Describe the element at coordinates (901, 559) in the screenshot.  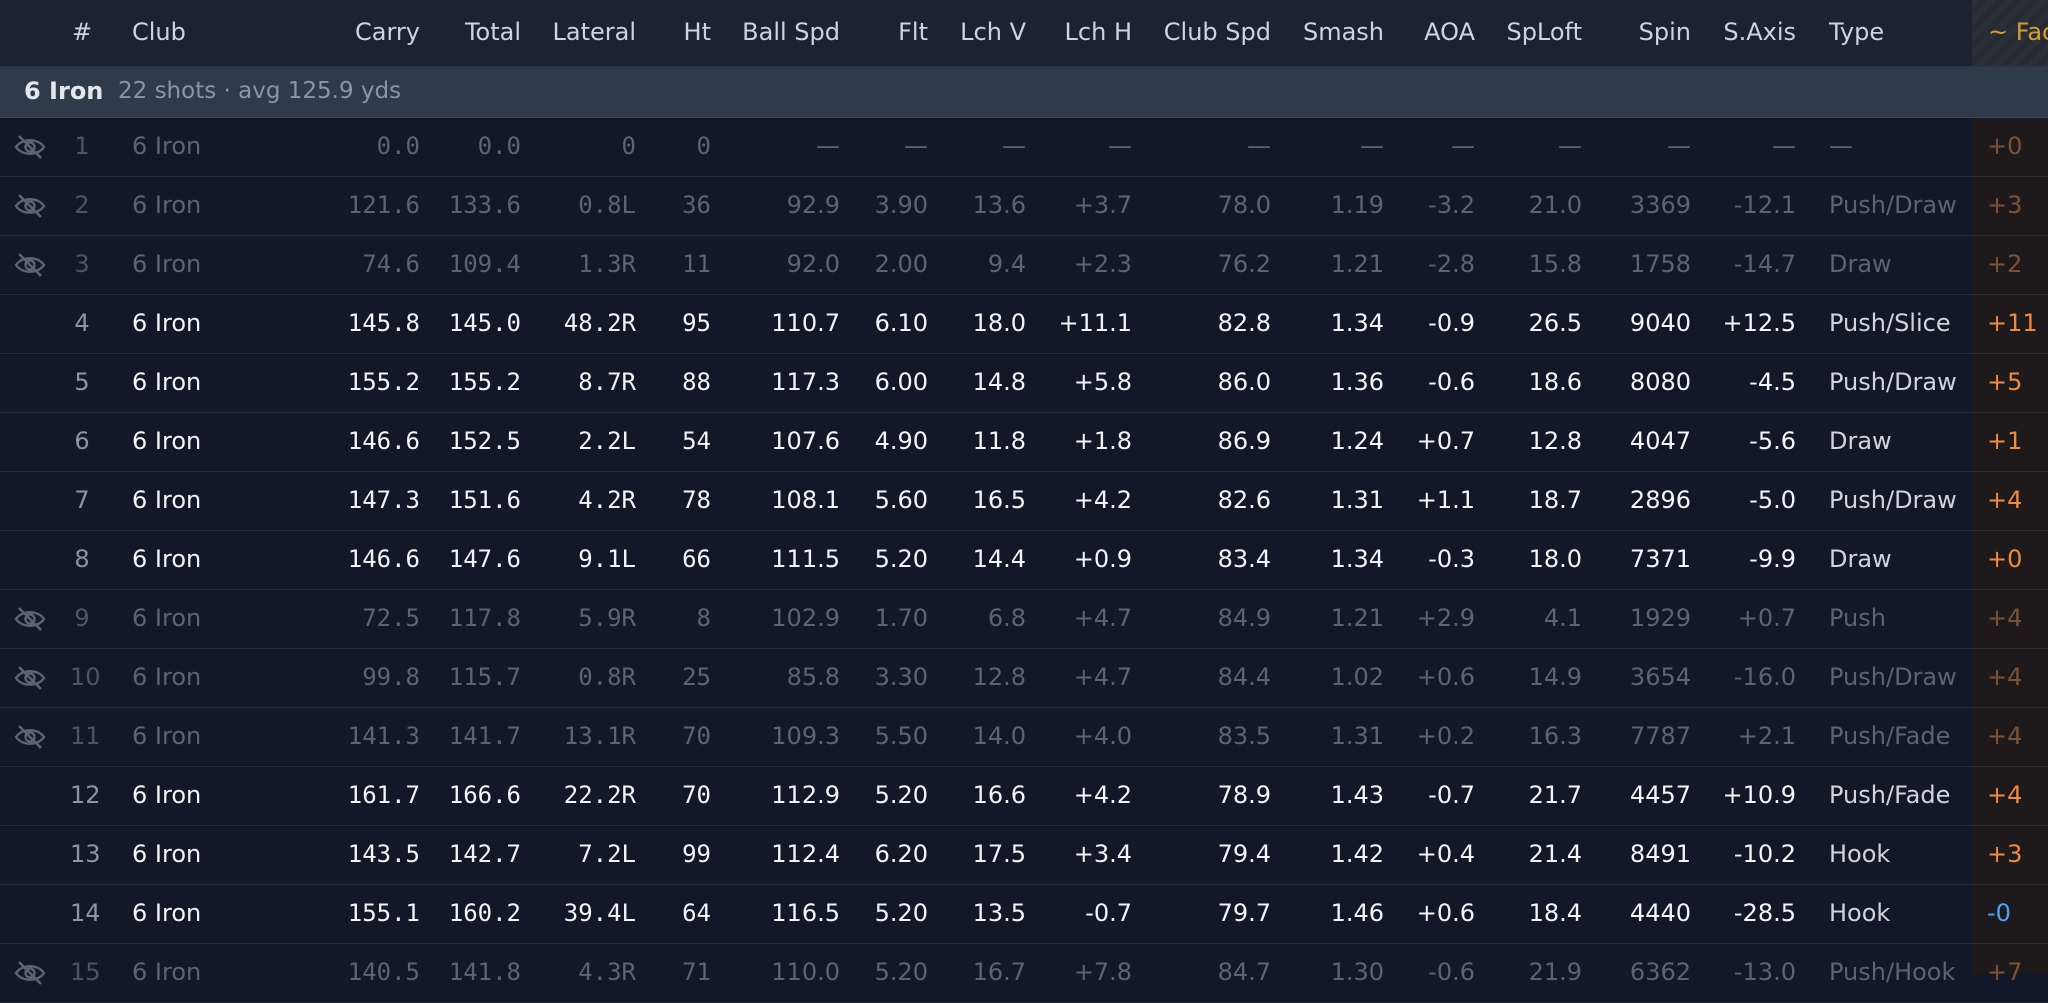
I see `cell-flt: 5.20` at that location.